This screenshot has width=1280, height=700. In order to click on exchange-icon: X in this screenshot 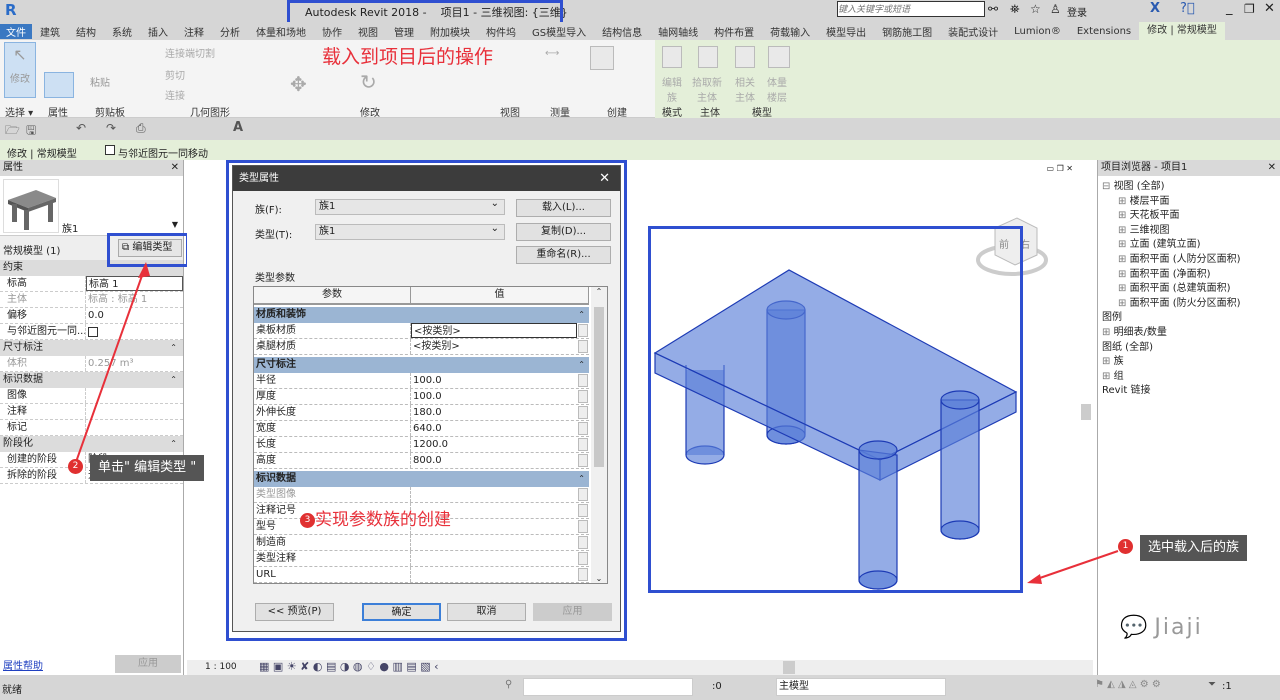, I will do `click(1155, 8)`.